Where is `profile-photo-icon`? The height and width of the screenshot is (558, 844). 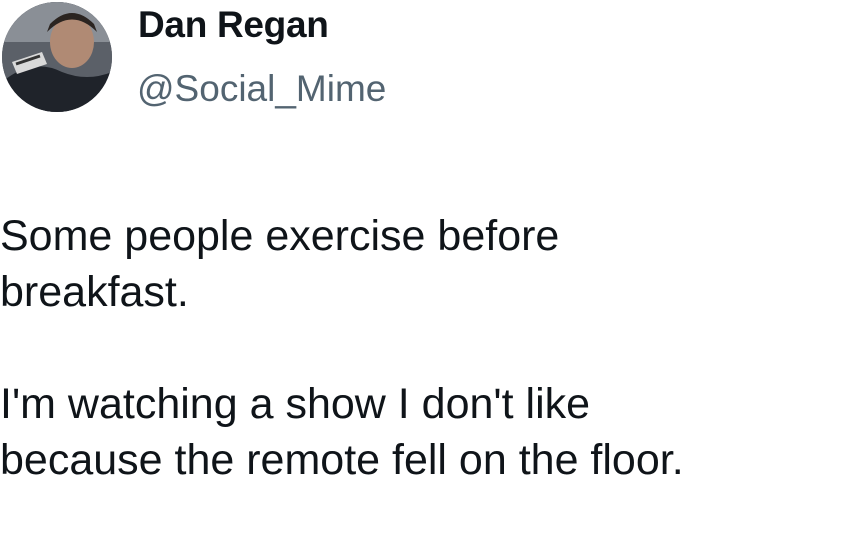
profile-photo-icon is located at coordinates (57, 57).